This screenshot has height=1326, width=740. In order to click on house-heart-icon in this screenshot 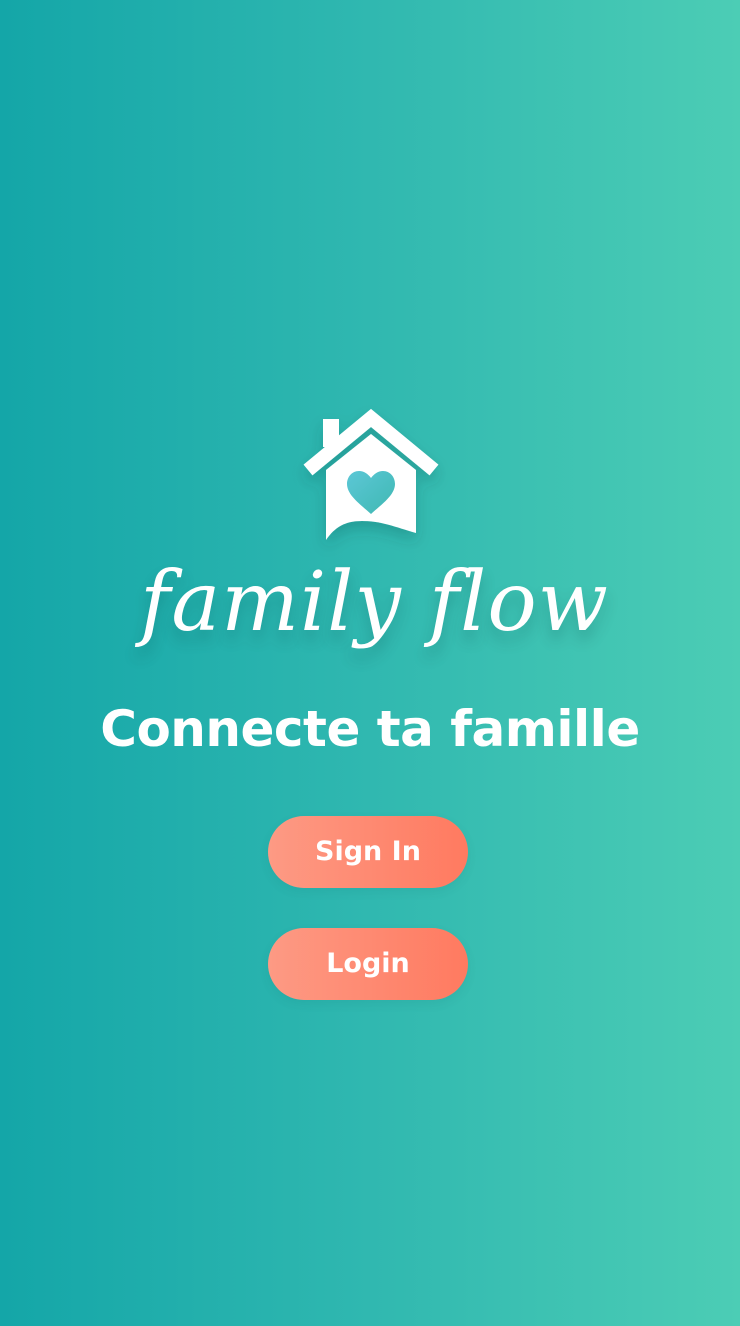, I will do `click(371, 474)`.